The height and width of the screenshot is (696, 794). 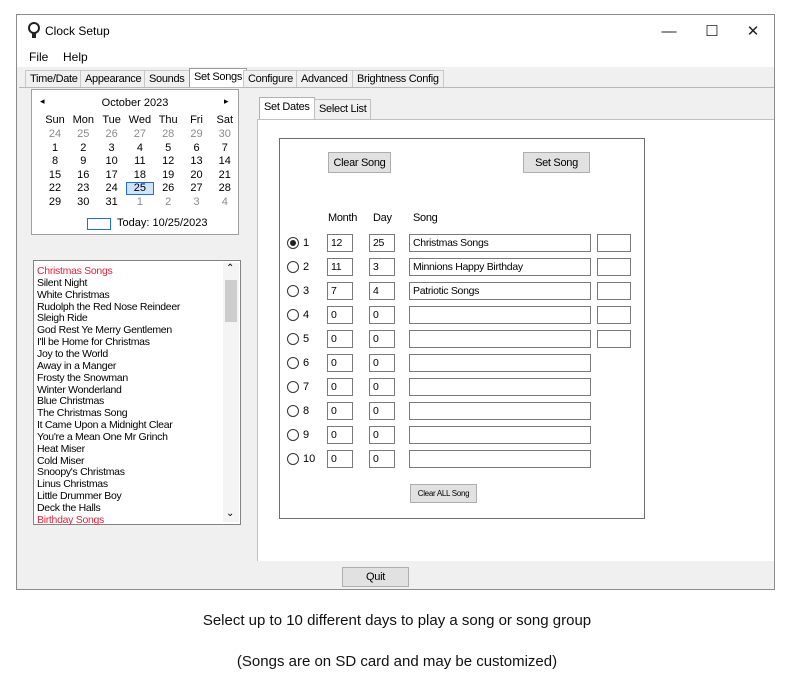 What do you see at coordinates (340, 243) in the screenshot?
I see `month-field: 12` at bounding box center [340, 243].